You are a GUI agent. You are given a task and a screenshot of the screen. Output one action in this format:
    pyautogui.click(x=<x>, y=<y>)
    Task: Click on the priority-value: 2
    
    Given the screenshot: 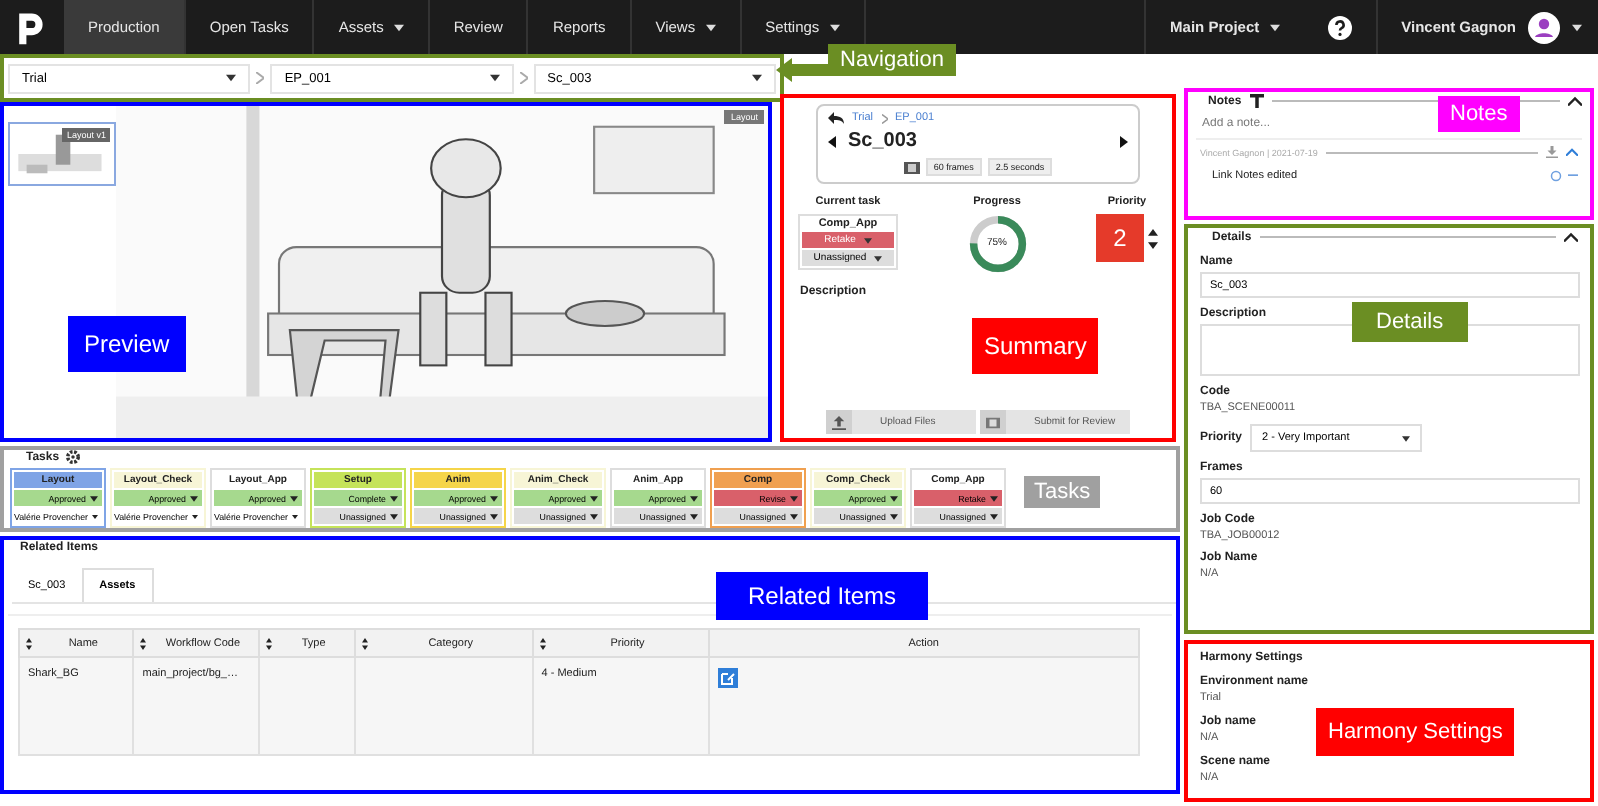 What is the action you would take?
    pyautogui.click(x=1120, y=238)
    